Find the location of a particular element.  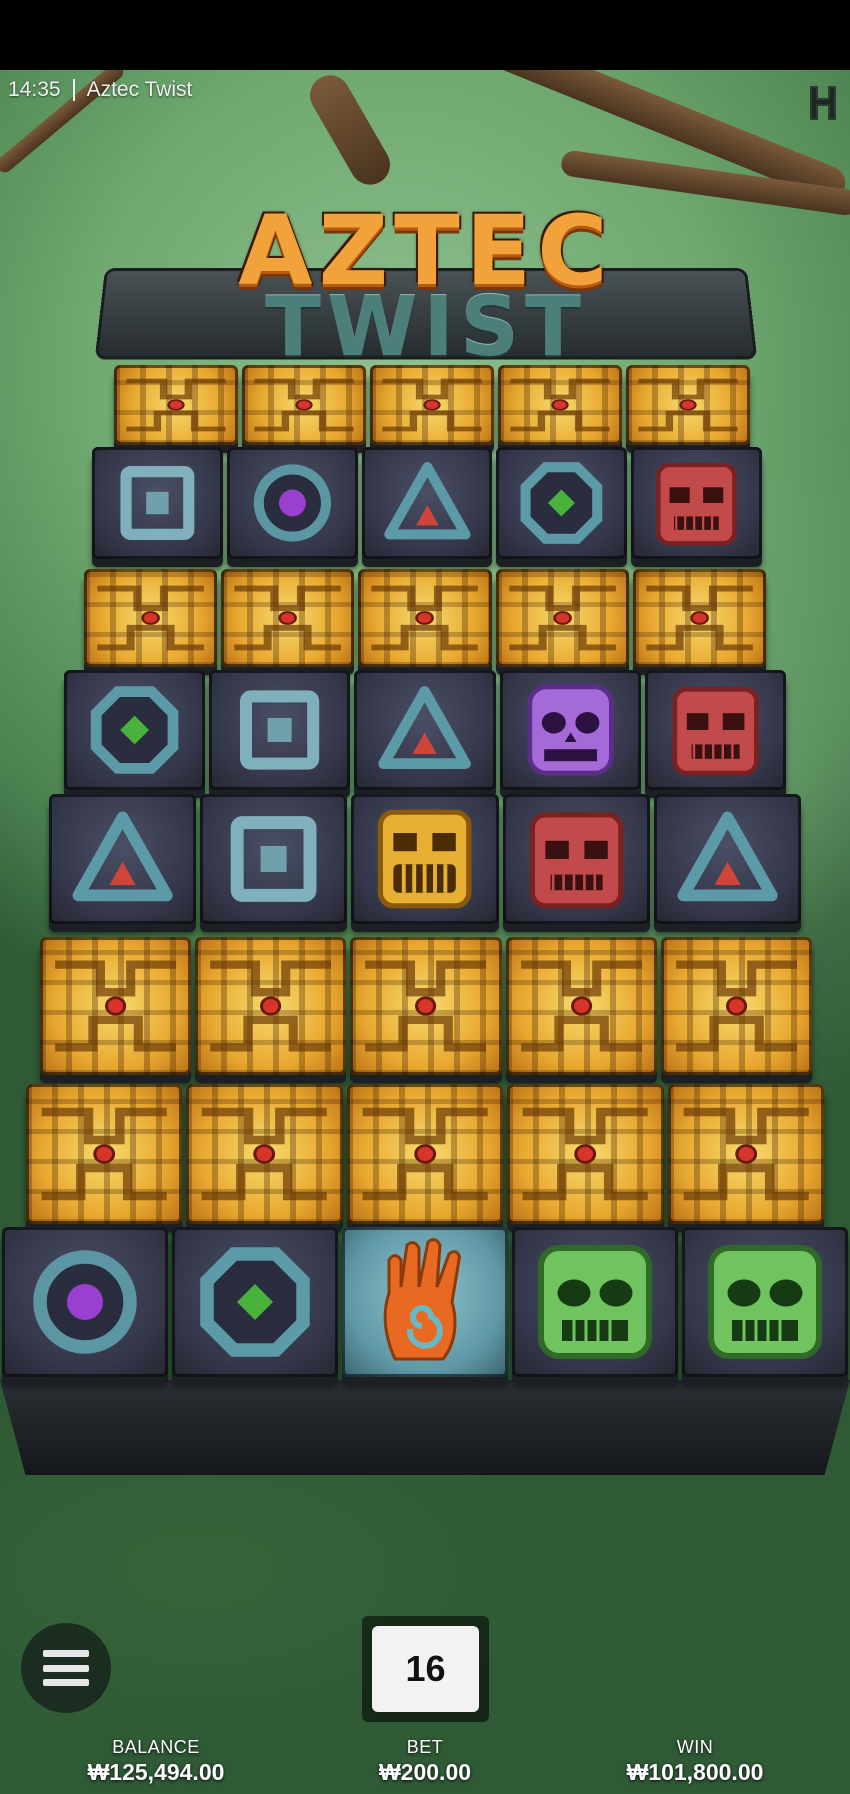

win-stat: WIN ₩101,800.00 is located at coordinates (695, 1761).